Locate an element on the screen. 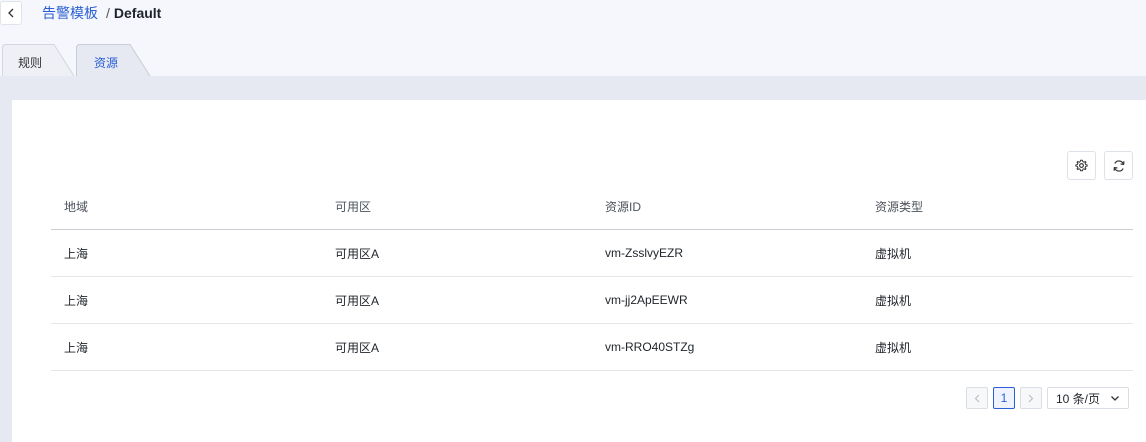  tab-rules: 规则 is located at coordinates (40, 60).